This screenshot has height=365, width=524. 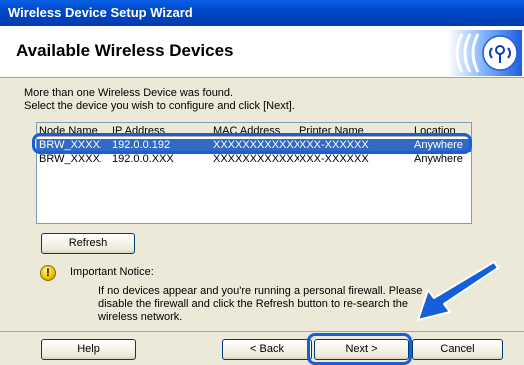 I want to click on notice-line-3: wireless network., so click(x=140, y=317).